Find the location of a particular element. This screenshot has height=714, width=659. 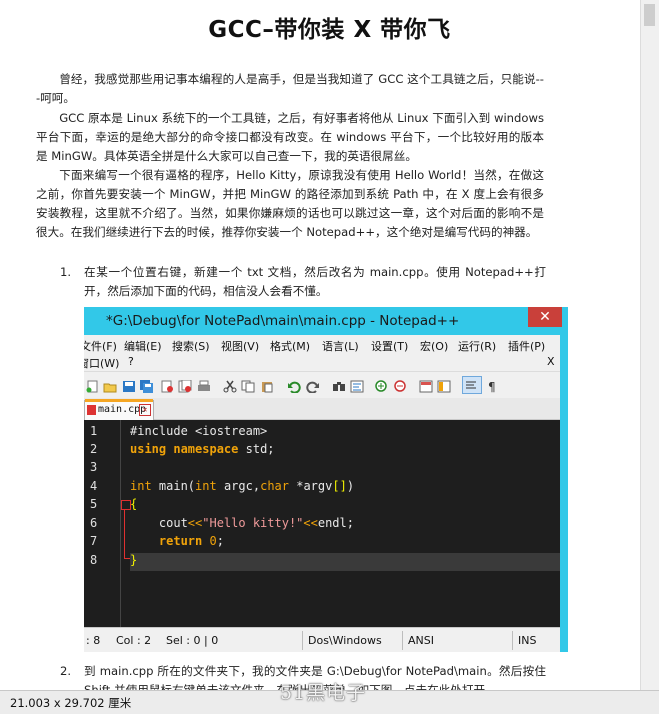

open-file-icon is located at coordinates (110, 385).